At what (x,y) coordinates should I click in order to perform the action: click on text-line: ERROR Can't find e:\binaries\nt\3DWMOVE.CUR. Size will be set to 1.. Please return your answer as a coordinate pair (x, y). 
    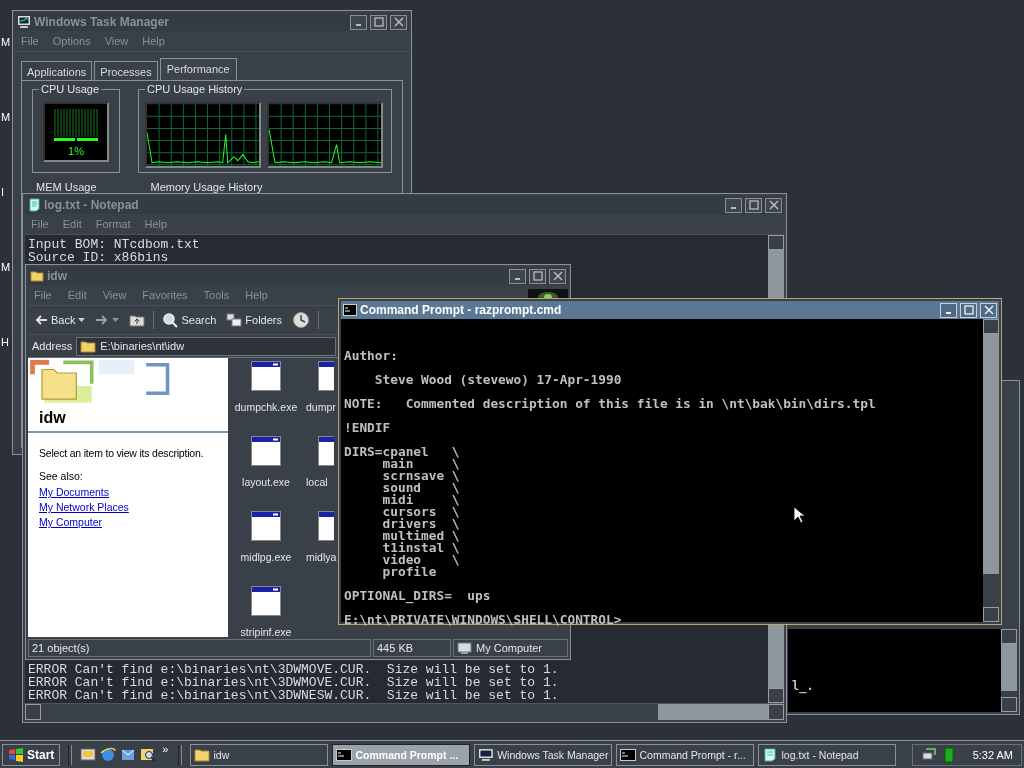
    Looking at the image, I should click on (293, 669).